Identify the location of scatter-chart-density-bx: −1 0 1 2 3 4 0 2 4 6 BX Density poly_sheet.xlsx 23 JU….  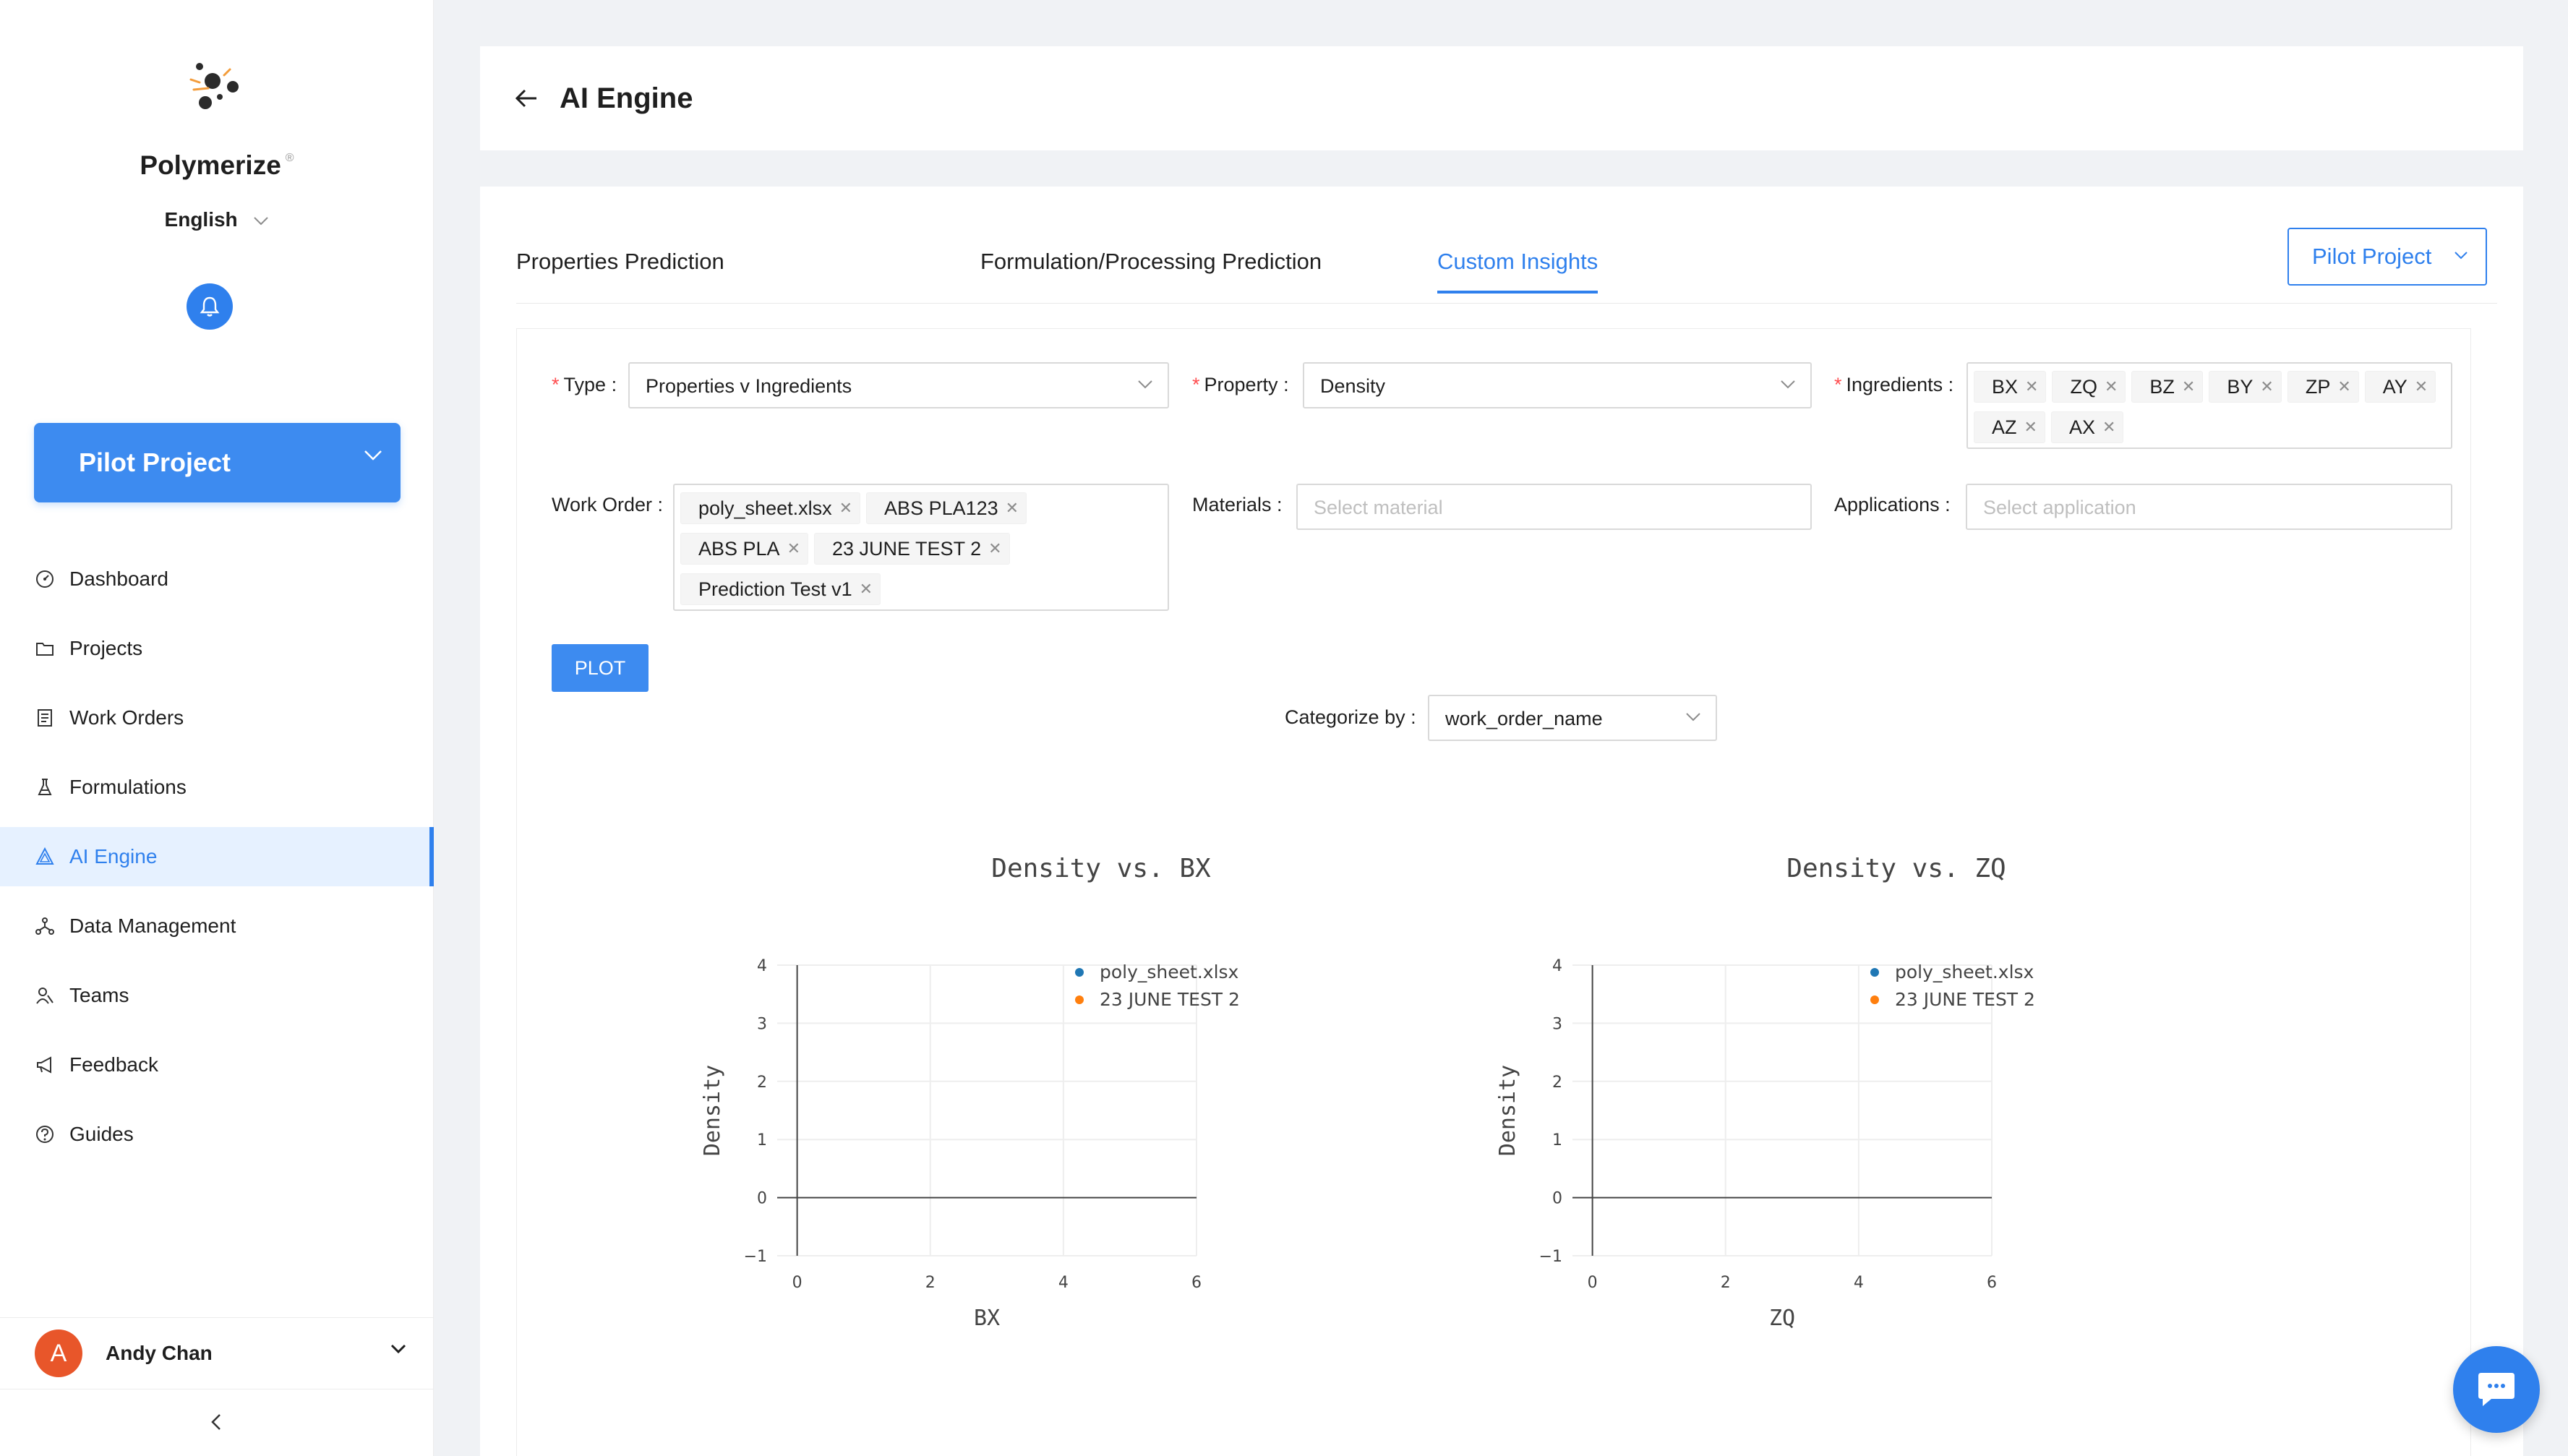
(965, 1131).